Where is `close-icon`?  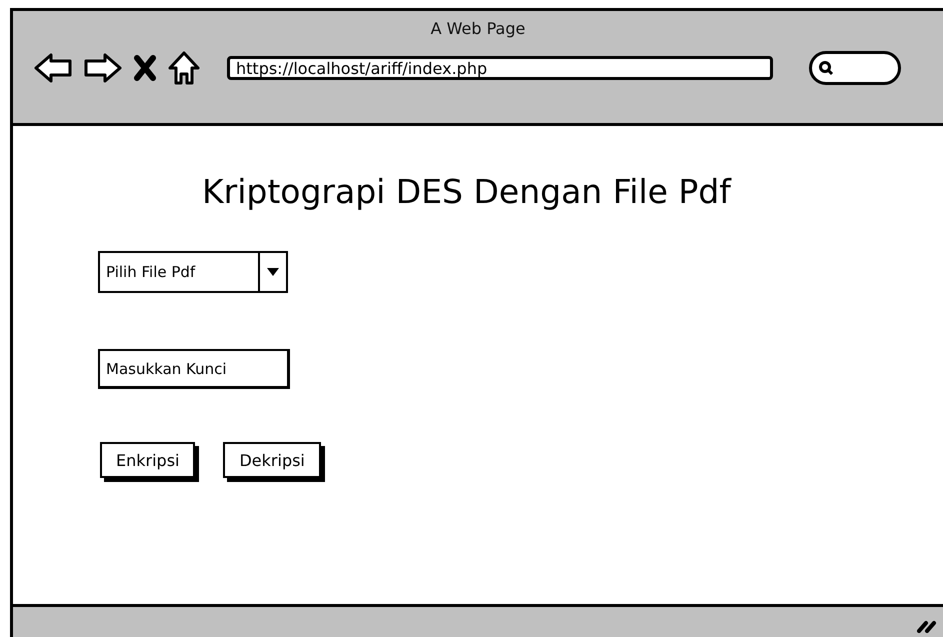 close-icon is located at coordinates (145, 68).